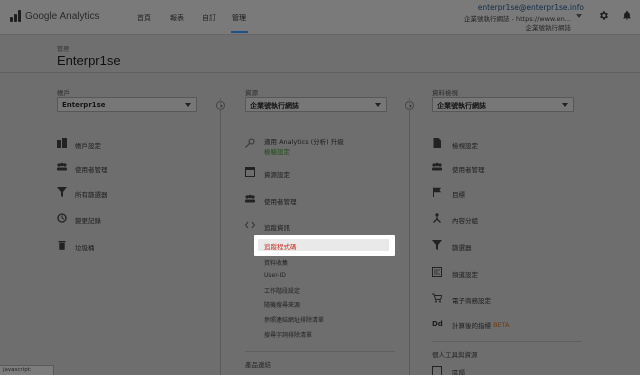 This screenshot has width=640, height=375. What do you see at coordinates (127, 104) in the screenshot?
I see `account-select: Enterpr1se` at bounding box center [127, 104].